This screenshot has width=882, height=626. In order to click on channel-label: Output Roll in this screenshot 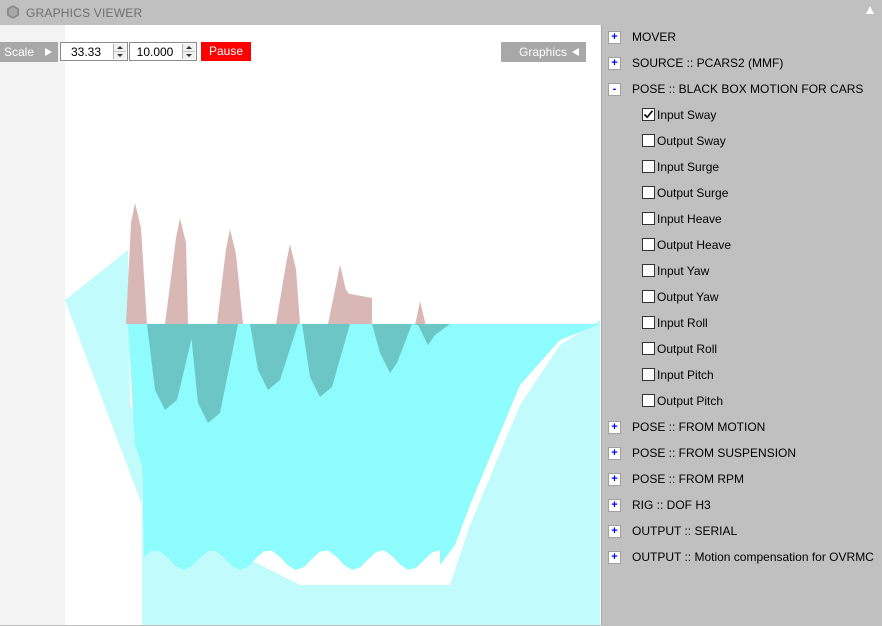, I will do `click(687, 349)`.